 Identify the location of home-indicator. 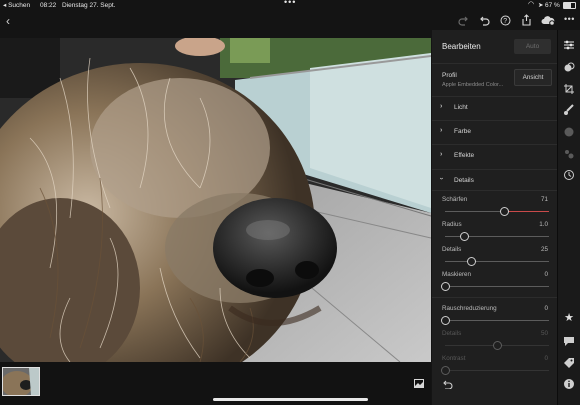
(290, 399).